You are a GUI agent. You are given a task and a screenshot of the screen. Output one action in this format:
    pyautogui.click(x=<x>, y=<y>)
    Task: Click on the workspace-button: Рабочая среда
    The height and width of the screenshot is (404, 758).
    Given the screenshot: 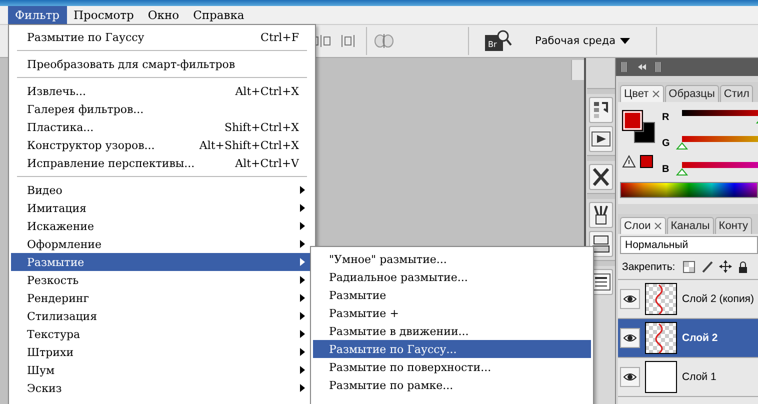 What is the action you would take?
    pyautogui.click(x=584, y=41)
    